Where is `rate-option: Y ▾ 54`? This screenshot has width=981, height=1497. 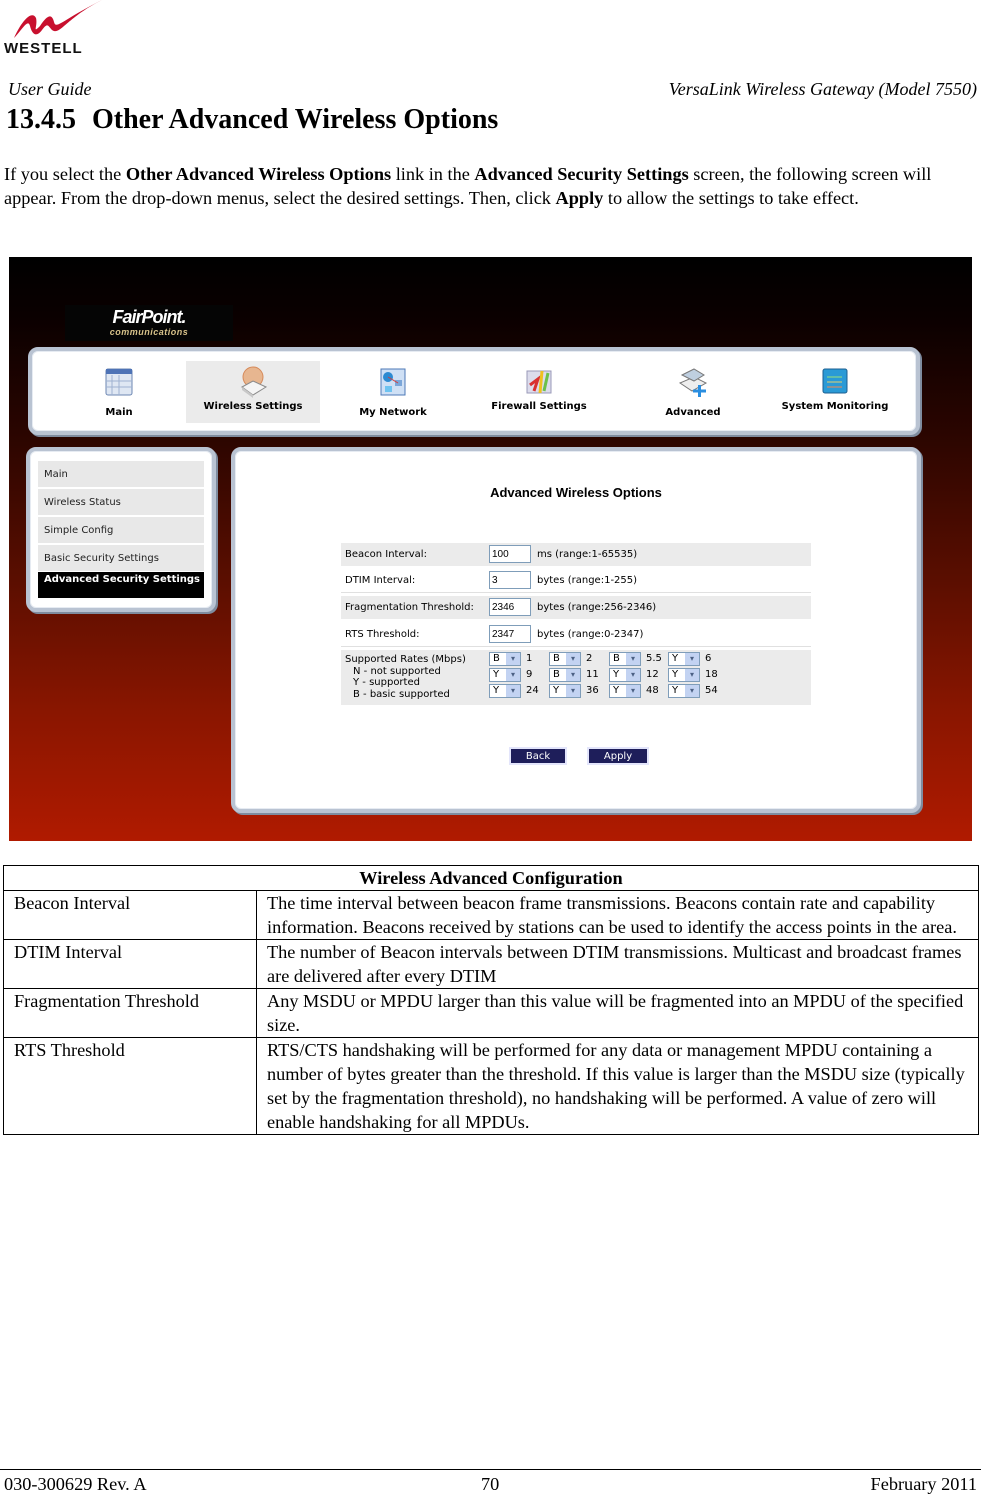
rate-option: Y ▾ 54 is located at coordinates (693, 691).